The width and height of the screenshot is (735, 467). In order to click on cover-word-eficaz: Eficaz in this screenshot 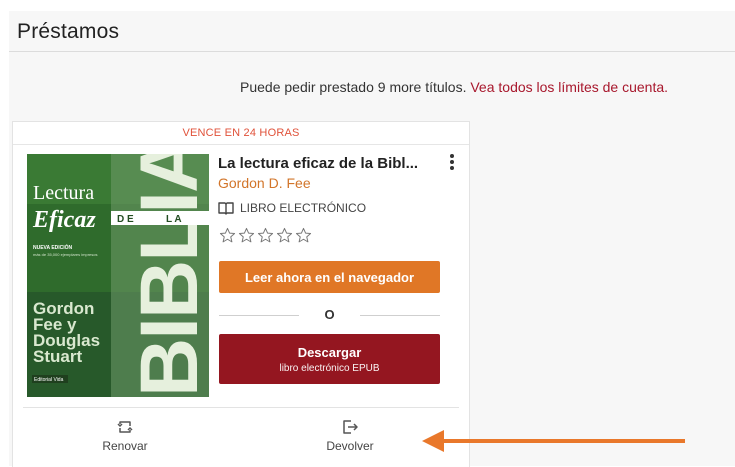, I will do `click(64, 220)`.